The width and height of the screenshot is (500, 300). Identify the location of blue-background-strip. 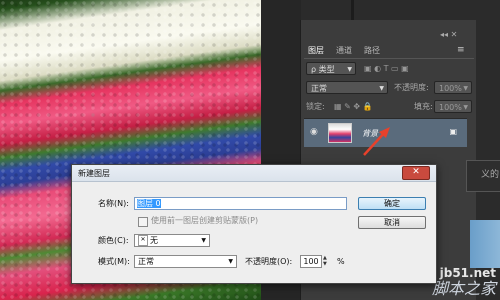
(485, 244).